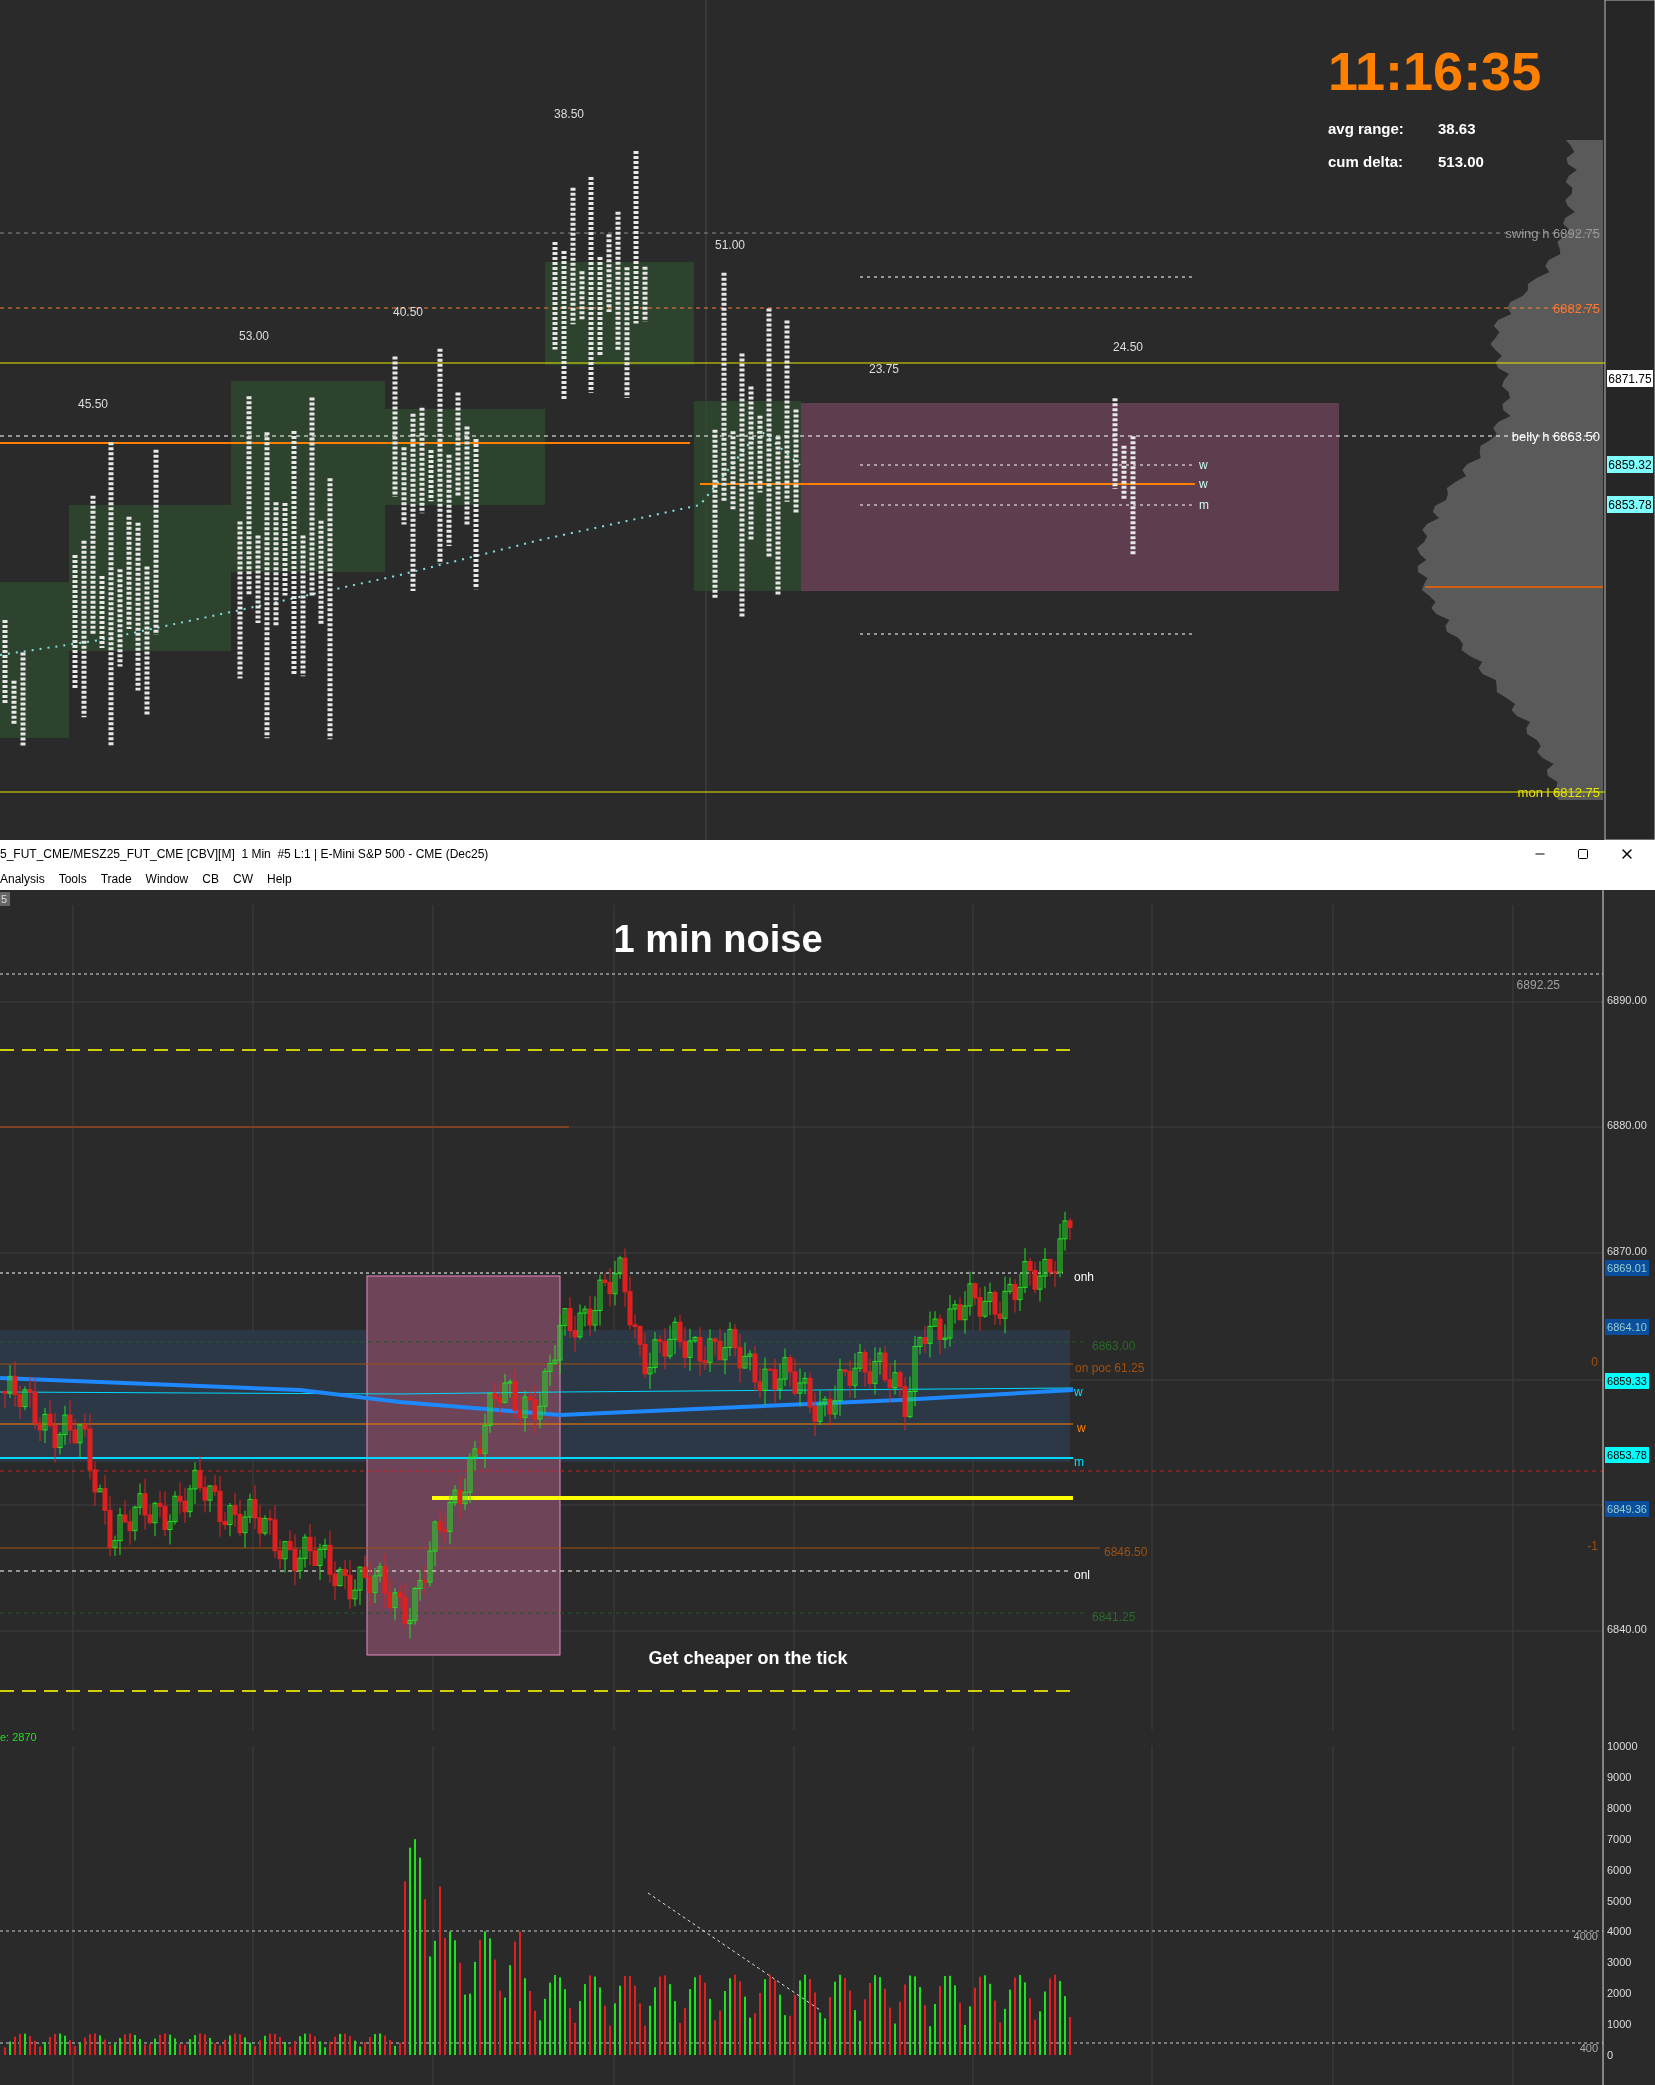  I want to click on period-range-label: 40.50, so click(408, 312).